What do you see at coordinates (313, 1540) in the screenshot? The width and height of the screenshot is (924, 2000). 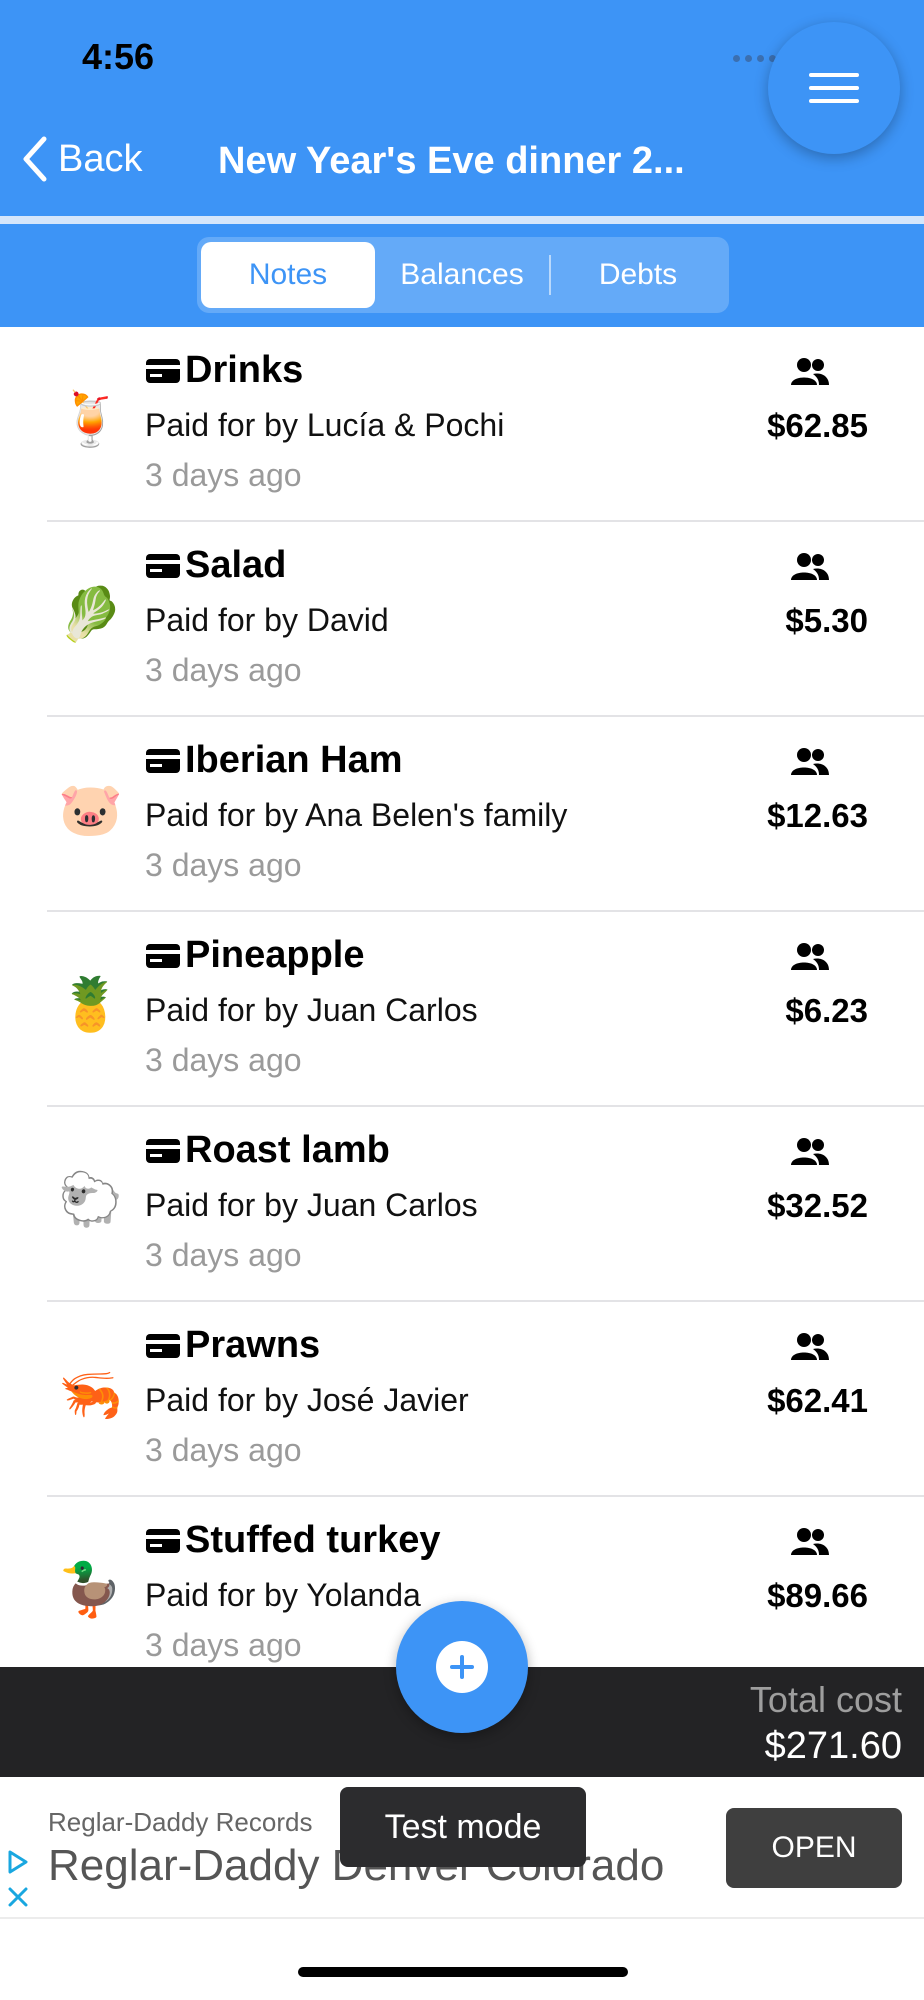 I see `note-title: Stuffed turkey` at bounding box center [313, 1540].